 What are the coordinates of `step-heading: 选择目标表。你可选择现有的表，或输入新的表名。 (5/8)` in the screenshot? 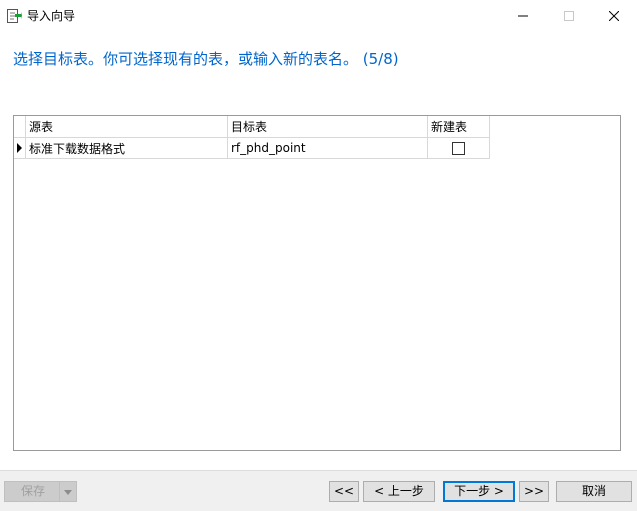 It's located at (206, 59).